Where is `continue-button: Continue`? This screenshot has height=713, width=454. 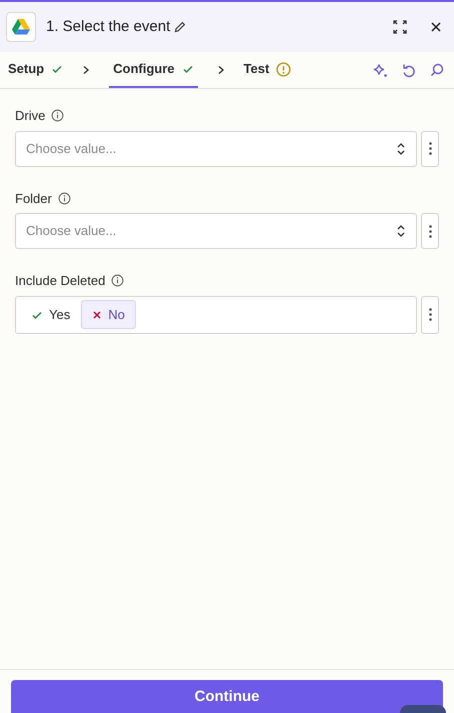 continue-button: Continue is located at coordinates (227, 696).